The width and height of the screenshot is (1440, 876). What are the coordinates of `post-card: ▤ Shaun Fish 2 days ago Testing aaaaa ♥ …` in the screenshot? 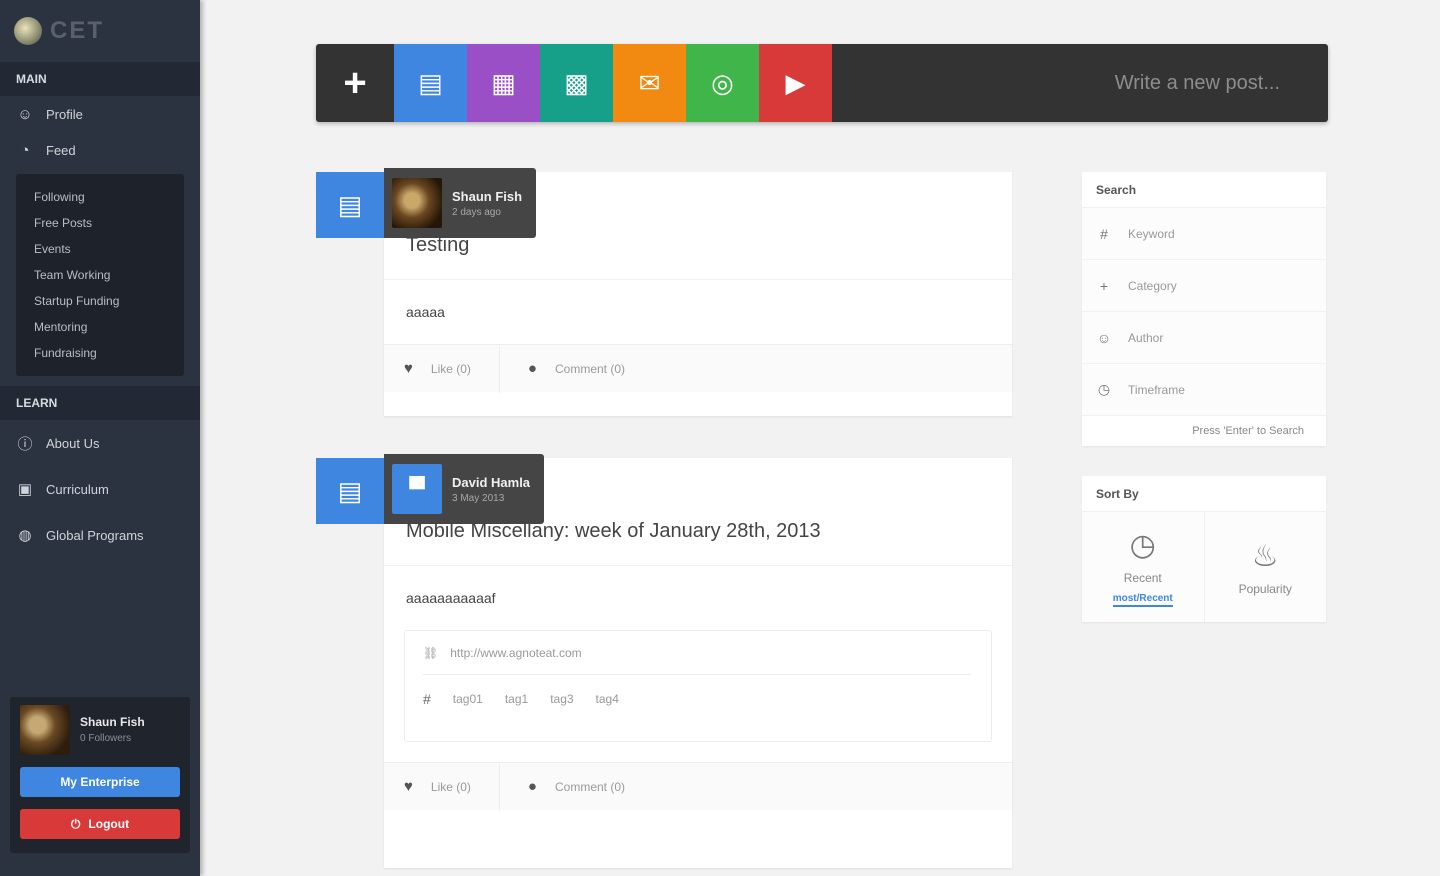 It's located at (664, 292).